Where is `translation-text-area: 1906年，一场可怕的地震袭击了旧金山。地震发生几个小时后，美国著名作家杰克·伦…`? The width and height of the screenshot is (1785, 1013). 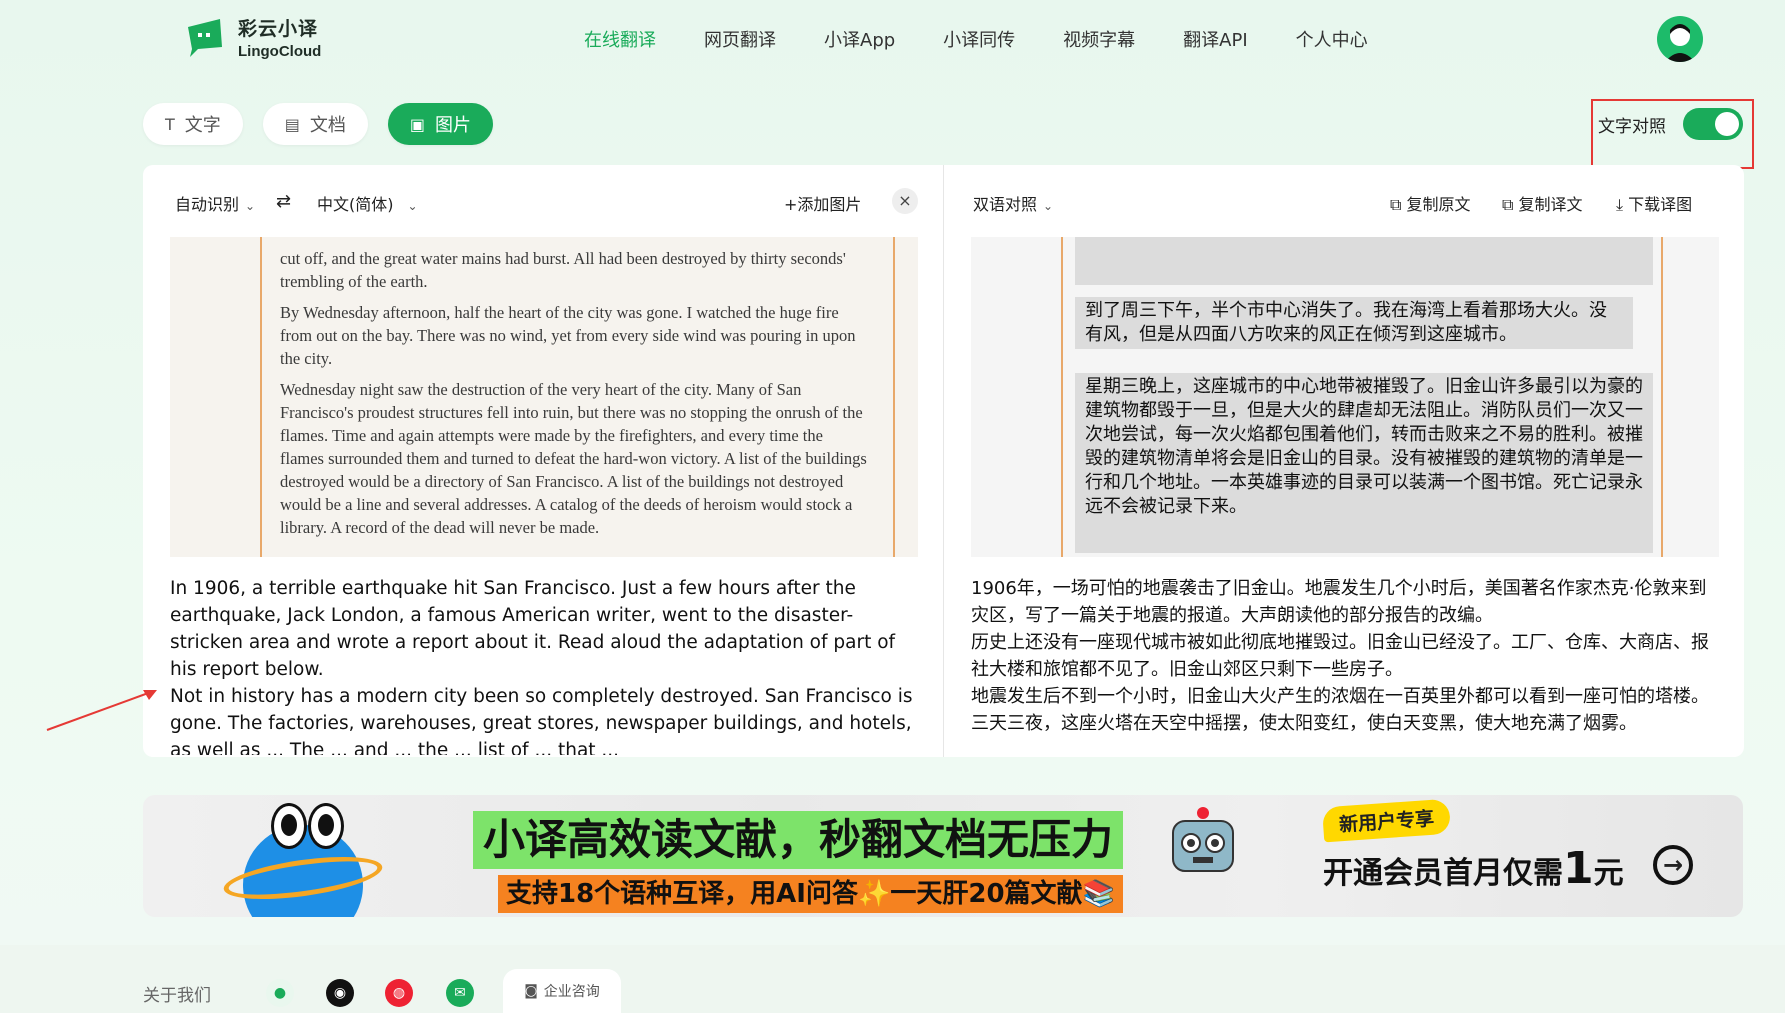
translation-text-area: 1906年，一场可怕的地震袭击了旧金山。地震发生几个小时后，美国著名作家杰克·伦… is located at coordinates (1346, 665).